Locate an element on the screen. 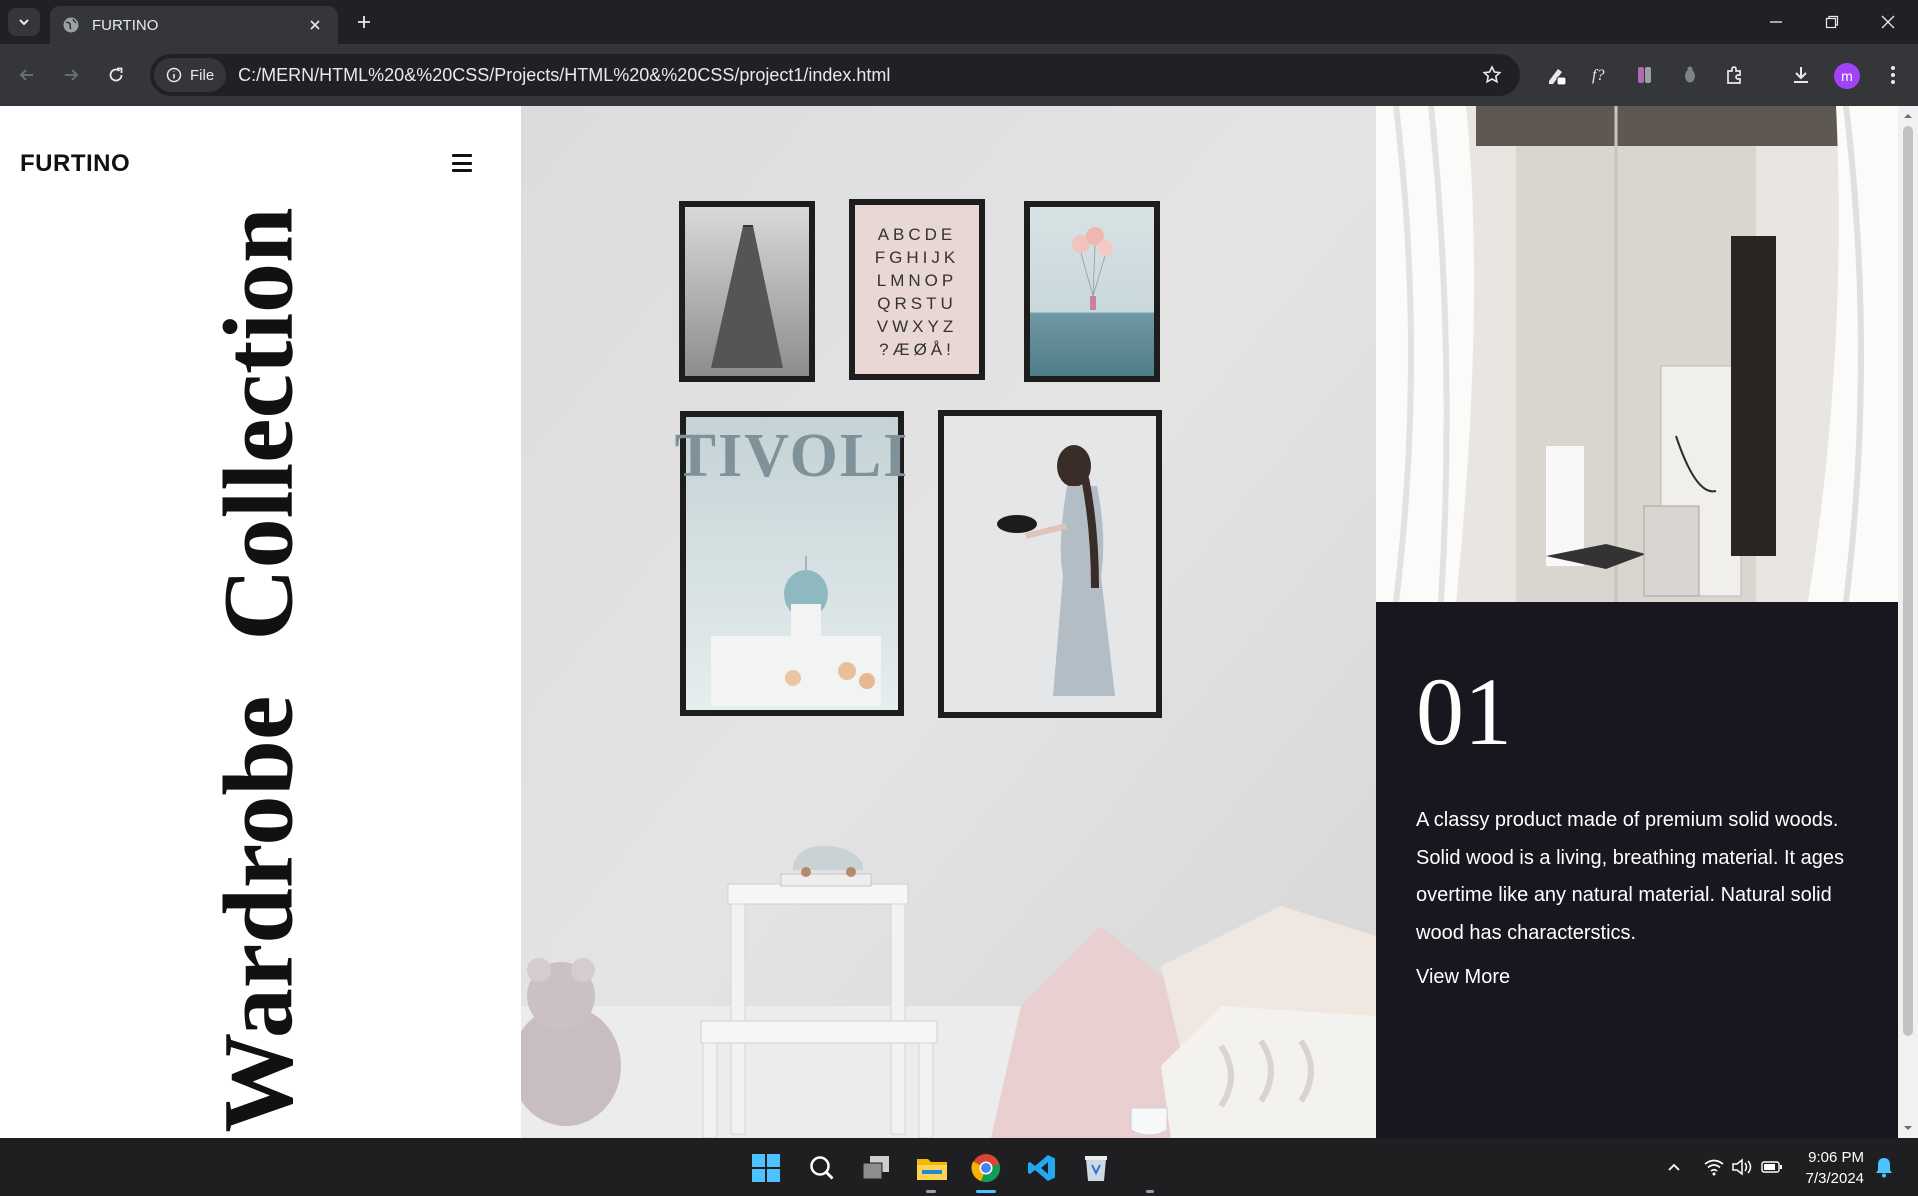 The image size is (1918, 1196). extension-colorpicker-button is located at coordinates (1645, 75).